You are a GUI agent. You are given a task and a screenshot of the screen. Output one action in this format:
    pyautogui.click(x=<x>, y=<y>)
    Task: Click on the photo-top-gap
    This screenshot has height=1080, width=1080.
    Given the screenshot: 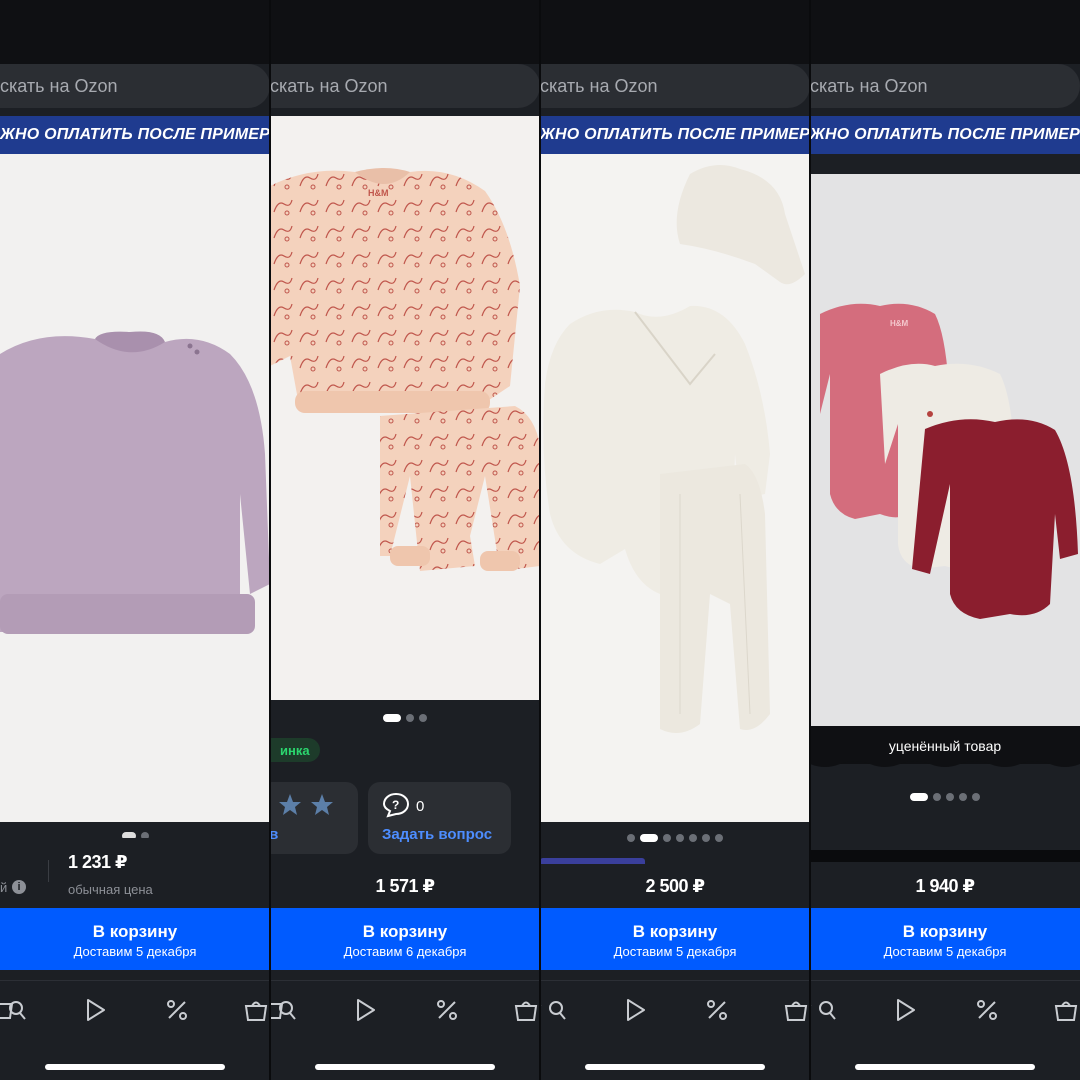 What is the action you would take?
    pyautogui.click(x=945, y=164)
    